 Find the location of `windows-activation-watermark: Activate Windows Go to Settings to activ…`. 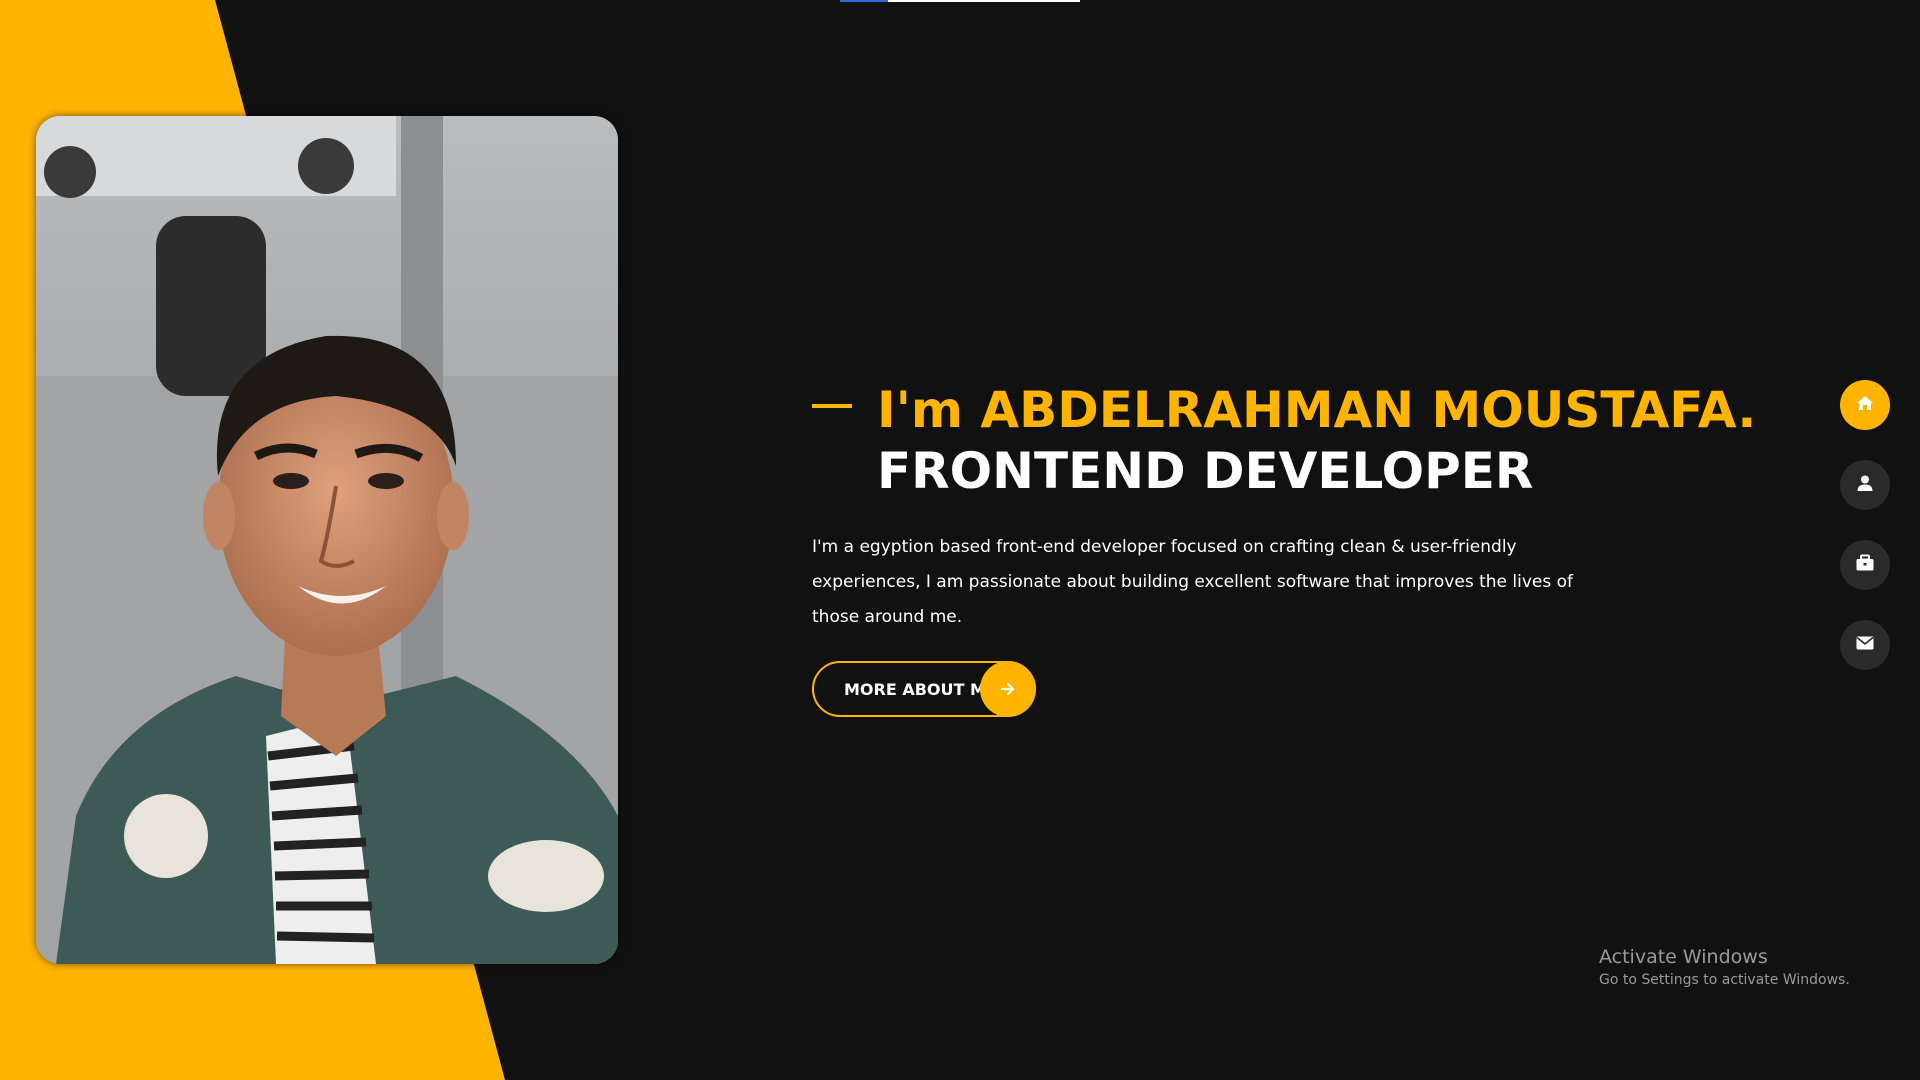

windows-activation-watermark: Activate Windows Go to Settings to activ… is located at coordinates (1724, 967).